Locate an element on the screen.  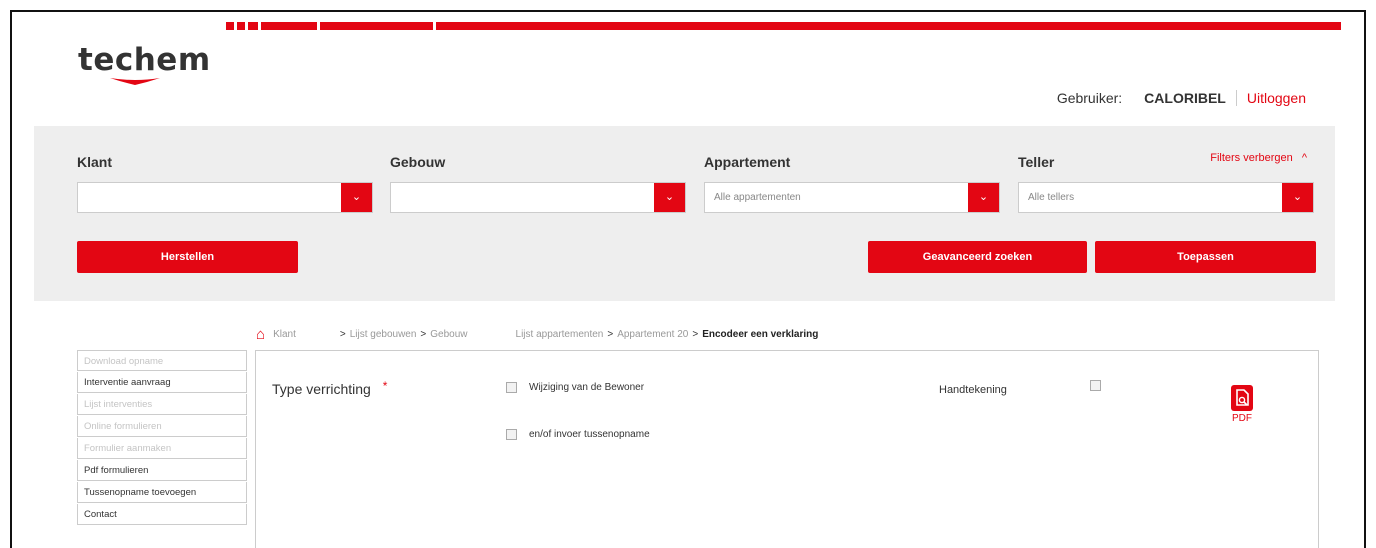
brand-stripes is located at coordinates (783, 26).